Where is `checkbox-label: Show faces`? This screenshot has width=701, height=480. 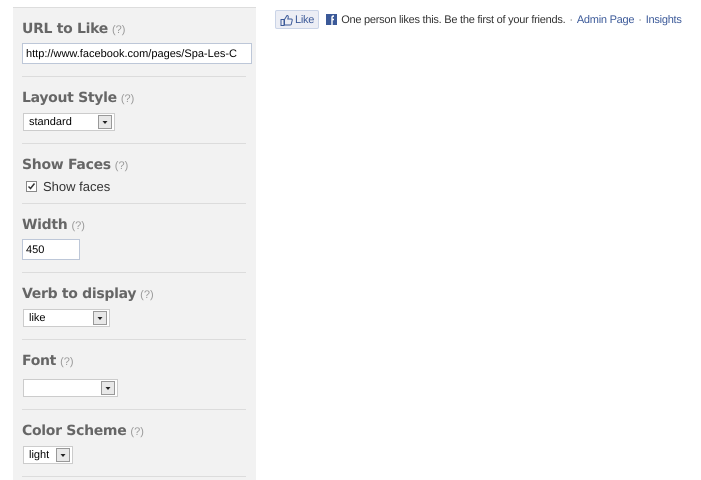
checkbox-label: Show faces is located at coordinates (76, 186).